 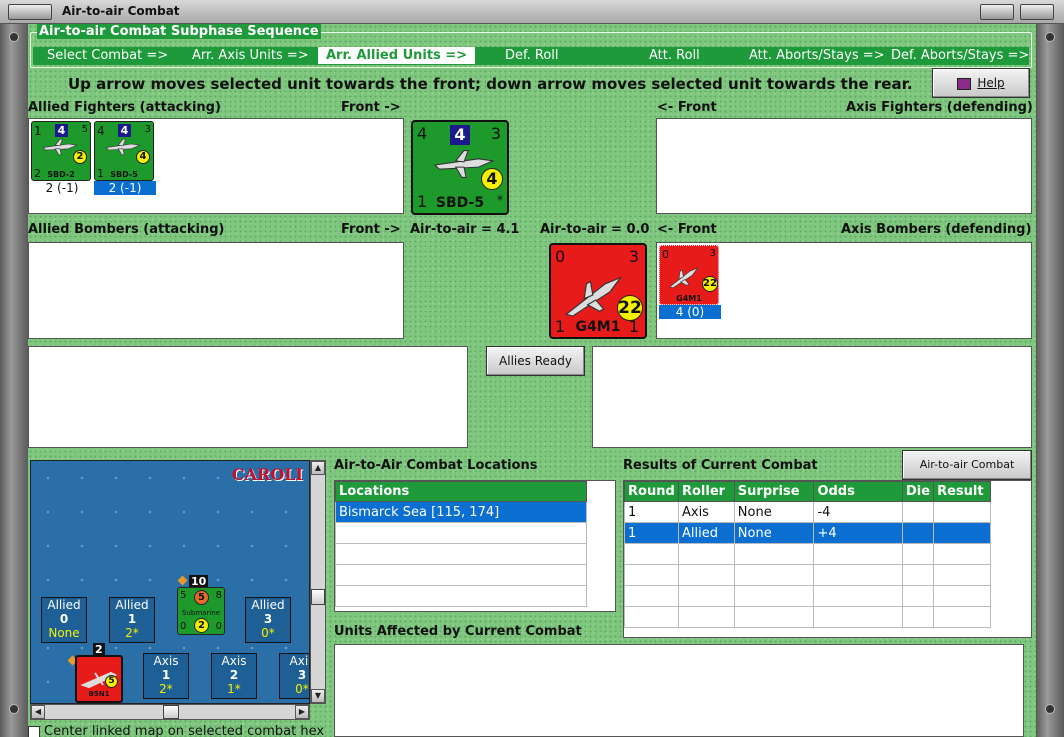 I want to click on allied-altitude-box: Allied 1 2*, so click(x=132, y=620).